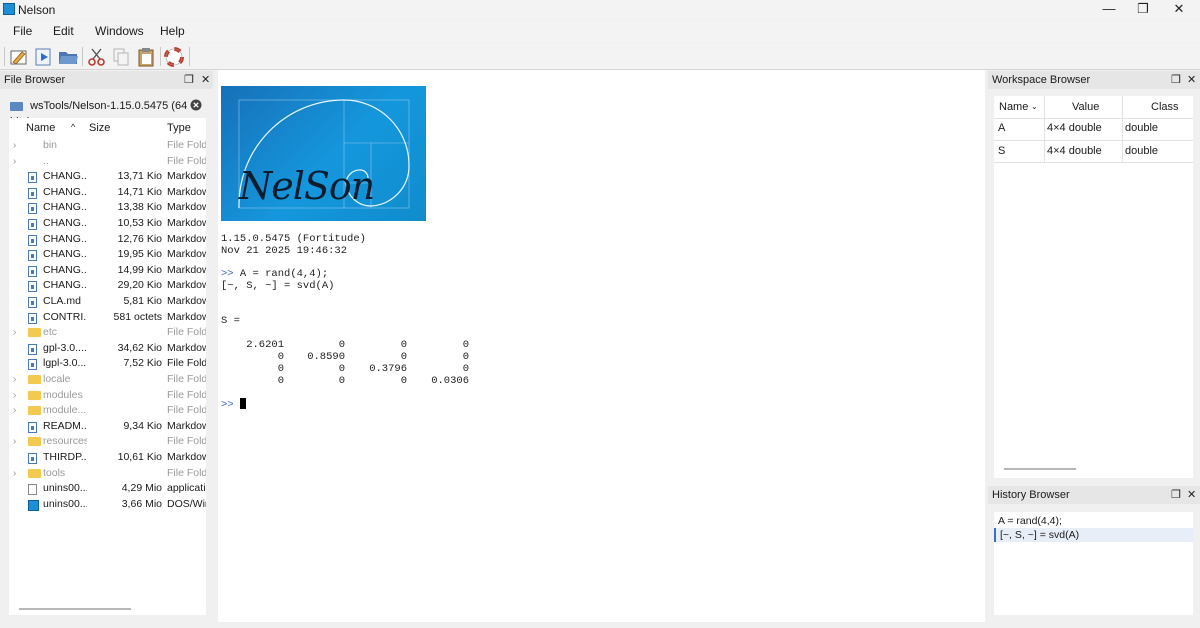 The height and width of the screenshot is (628, 1200). Describe the element at coordinates (107, 505) in the screenshot. I see `file-row: unins00... 3,66 Mio DOS/Windows` at that location.